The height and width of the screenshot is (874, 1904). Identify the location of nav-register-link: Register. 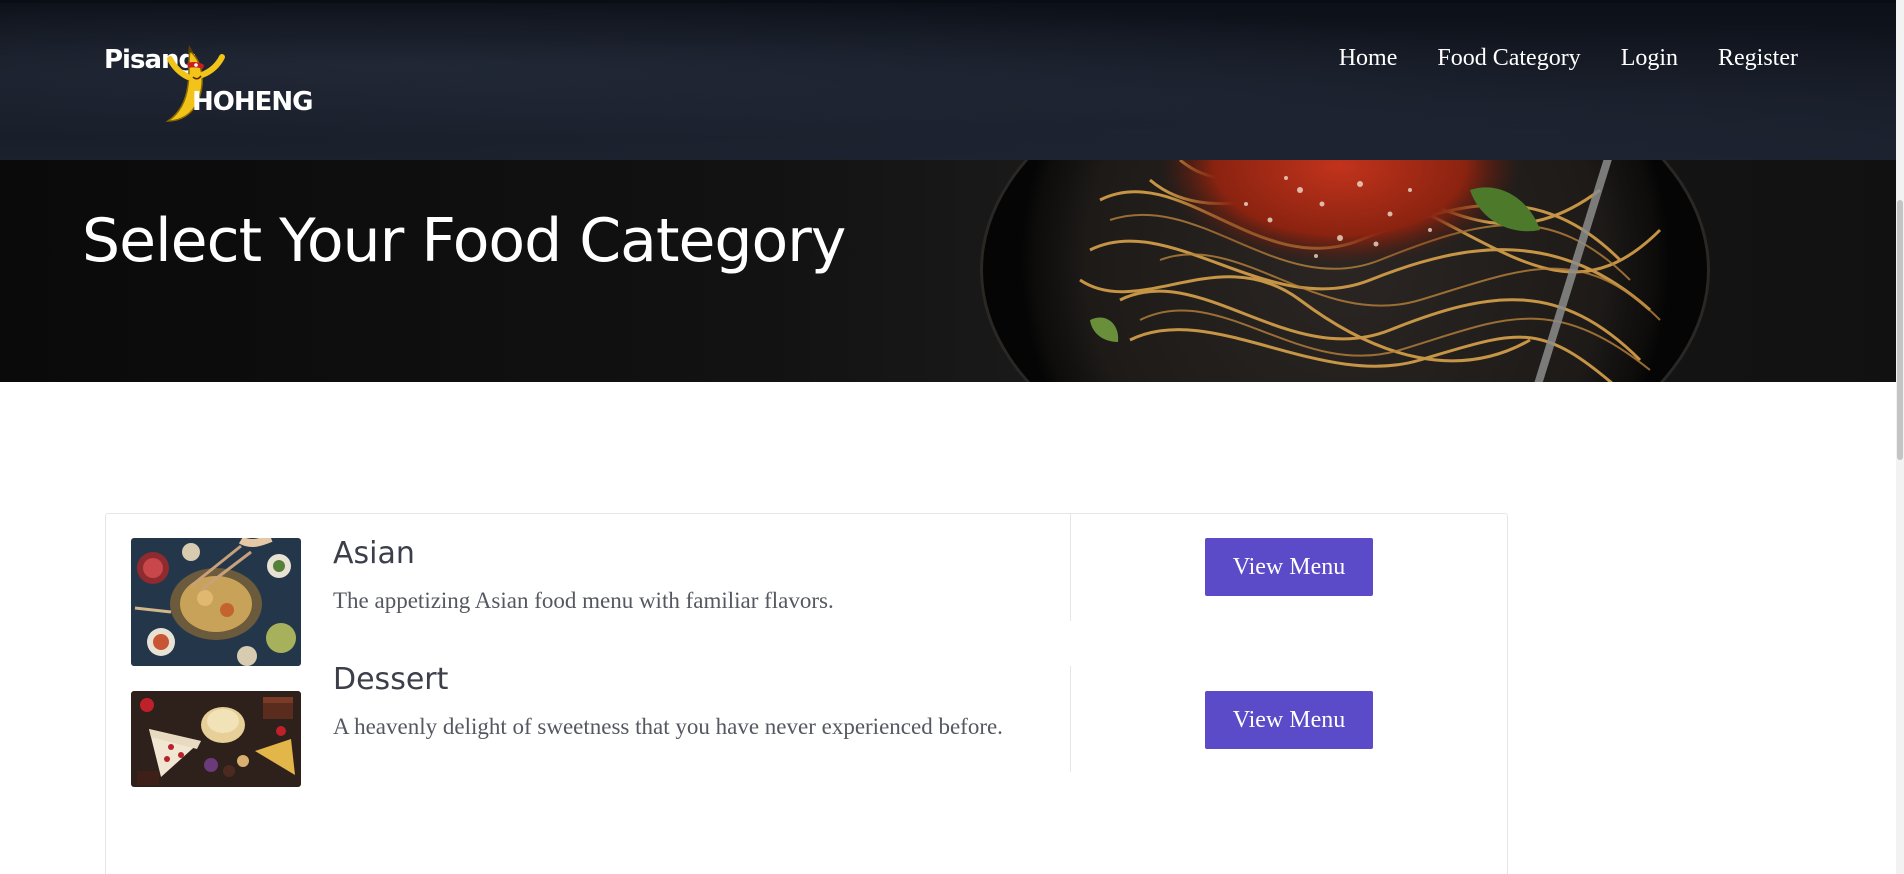
(1758, 58).